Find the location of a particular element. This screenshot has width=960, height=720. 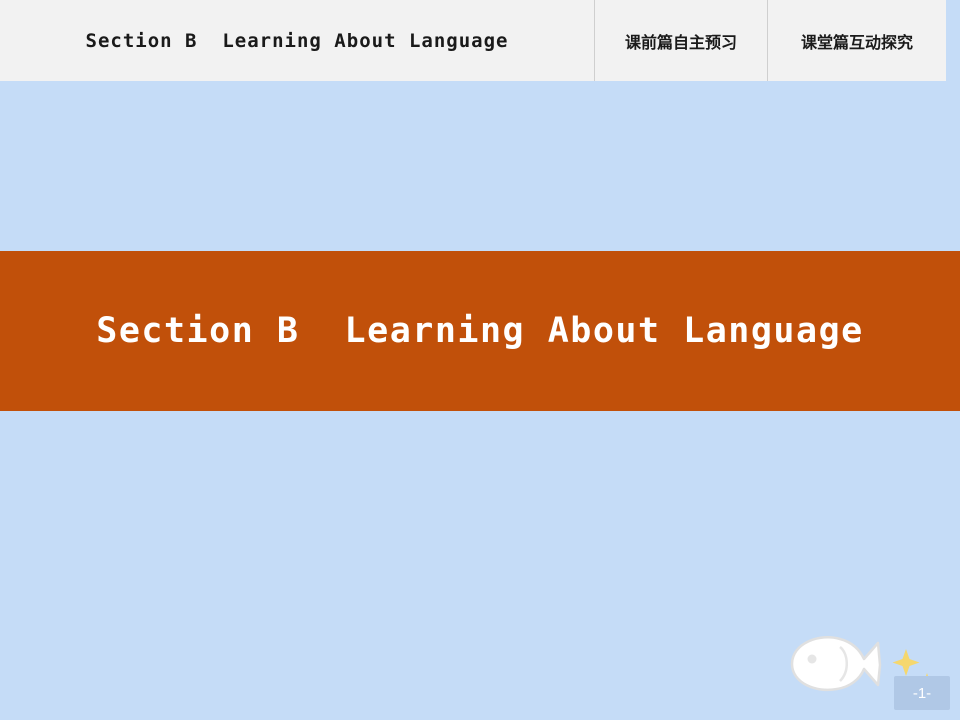

section-title: Section B Learning About Language is located at coordinates (480, 331).